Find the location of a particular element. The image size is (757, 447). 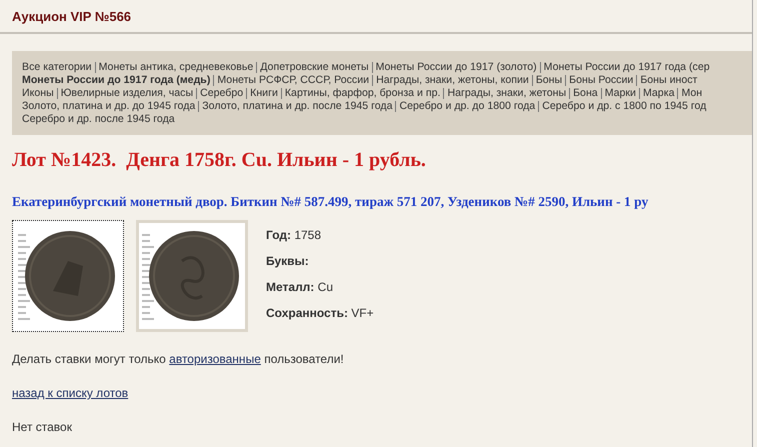

spec-text: Сохранность: VF+ is located at coordinates (320, 313).